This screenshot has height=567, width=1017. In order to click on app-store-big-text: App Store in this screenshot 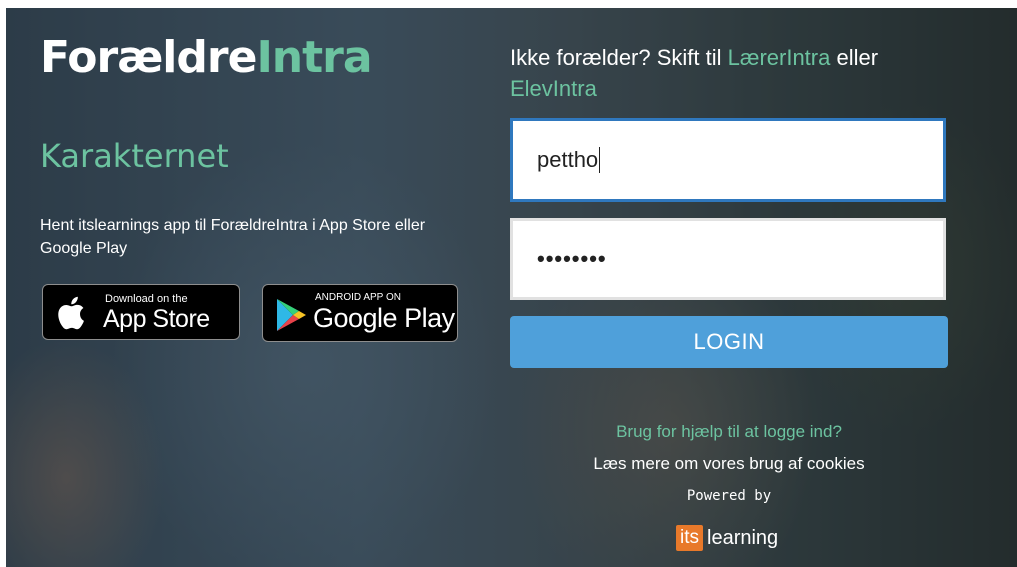, I will do `click(156, 319)`.